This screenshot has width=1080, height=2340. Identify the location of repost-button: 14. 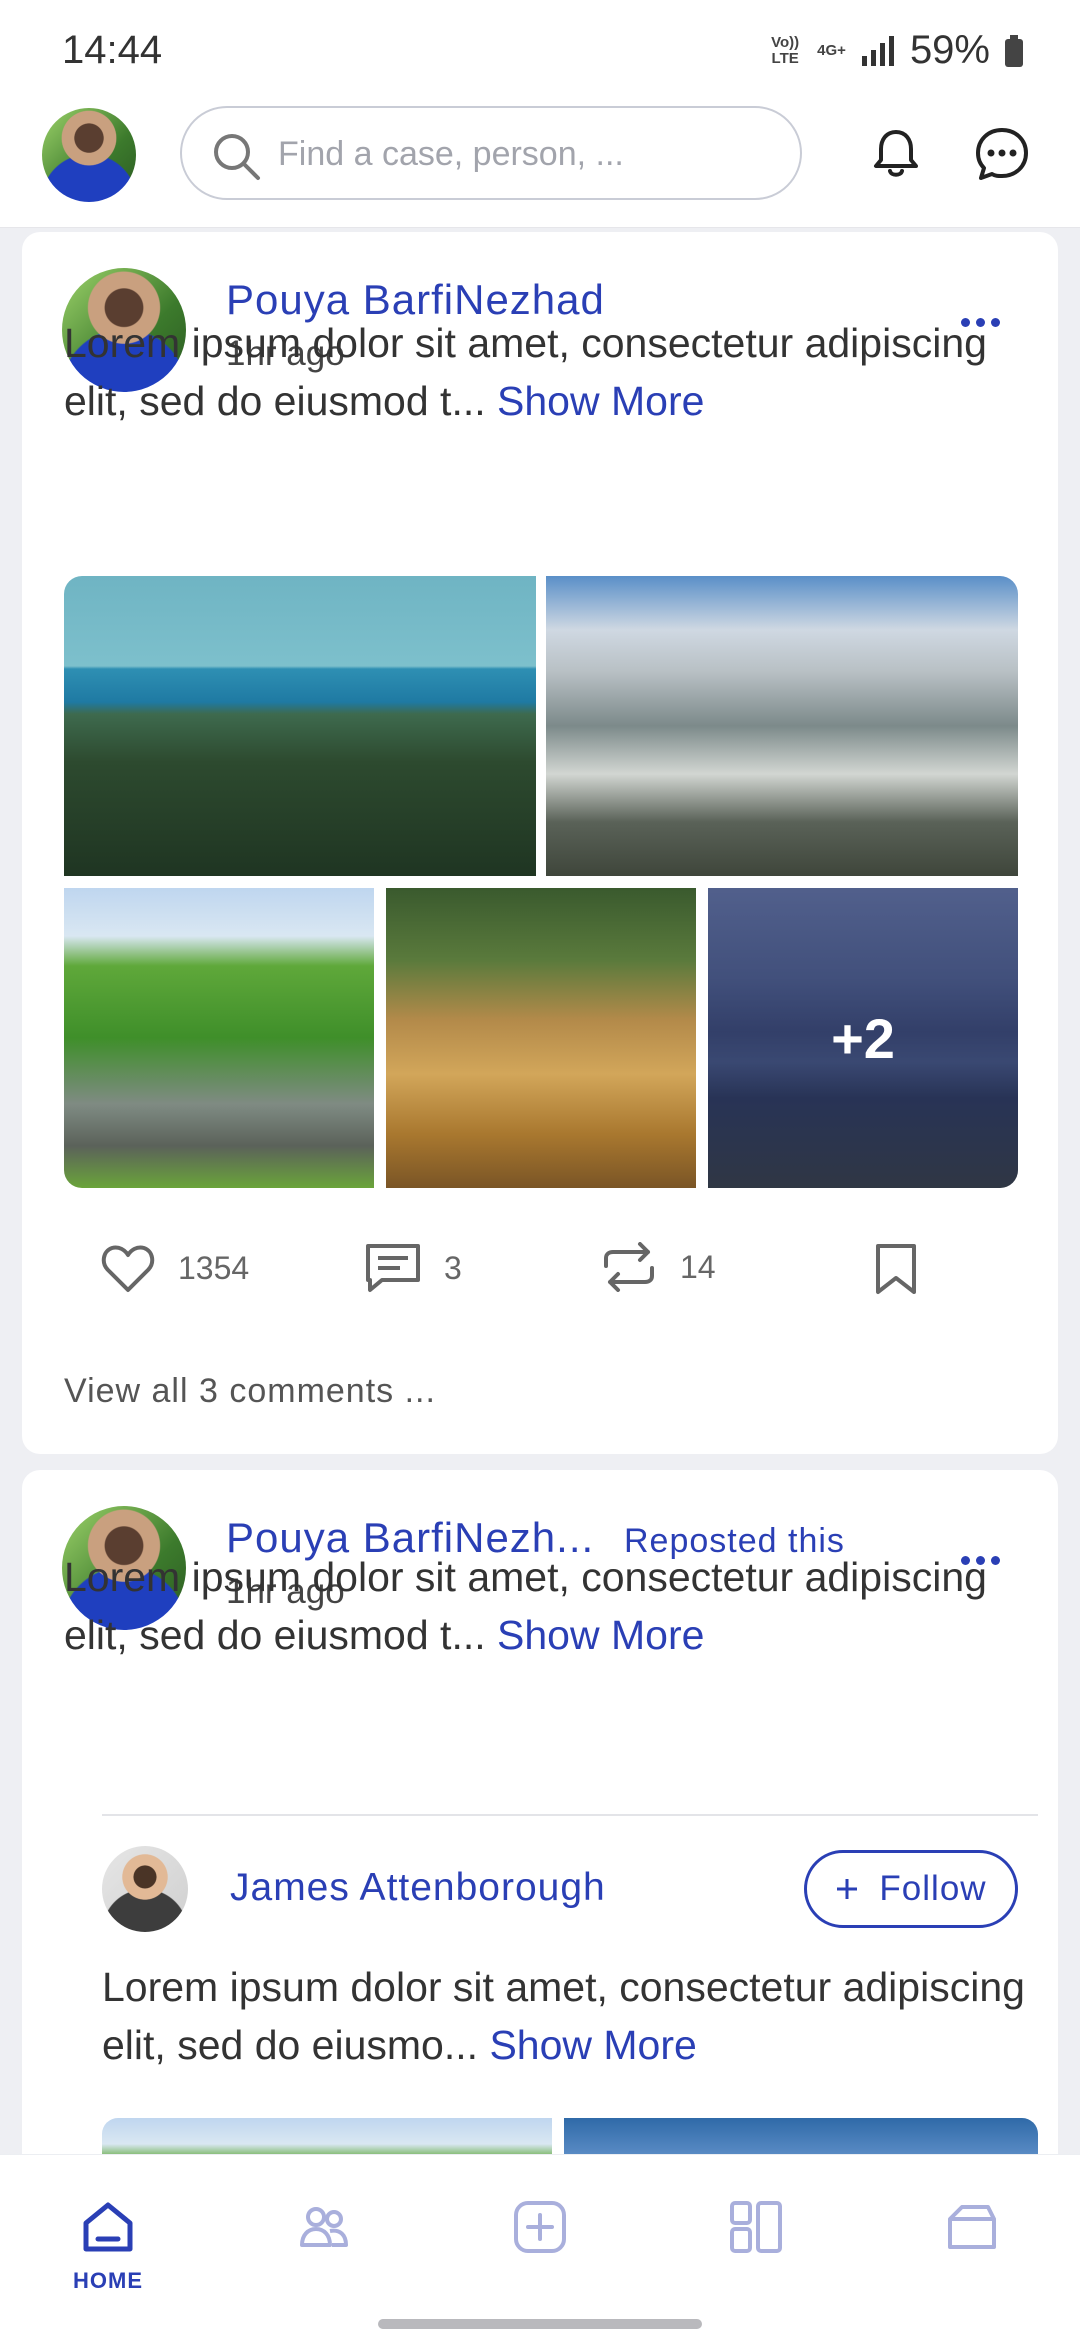
(658, 1267).